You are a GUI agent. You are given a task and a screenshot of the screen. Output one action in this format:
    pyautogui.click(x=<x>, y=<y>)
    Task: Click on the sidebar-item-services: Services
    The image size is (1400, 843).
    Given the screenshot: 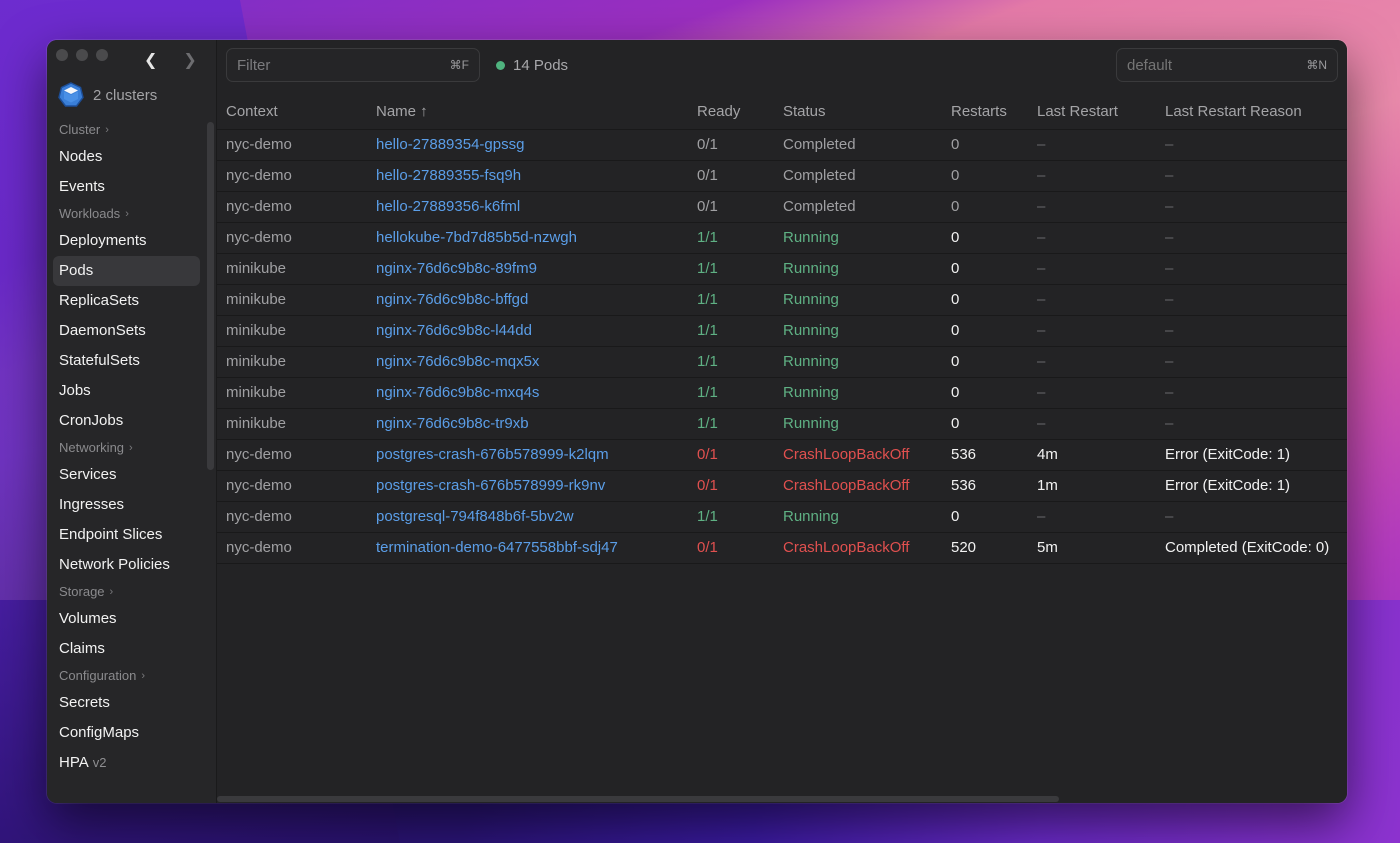 What is the action you would take?
    pyautogui.click(x=126, y=475)
    